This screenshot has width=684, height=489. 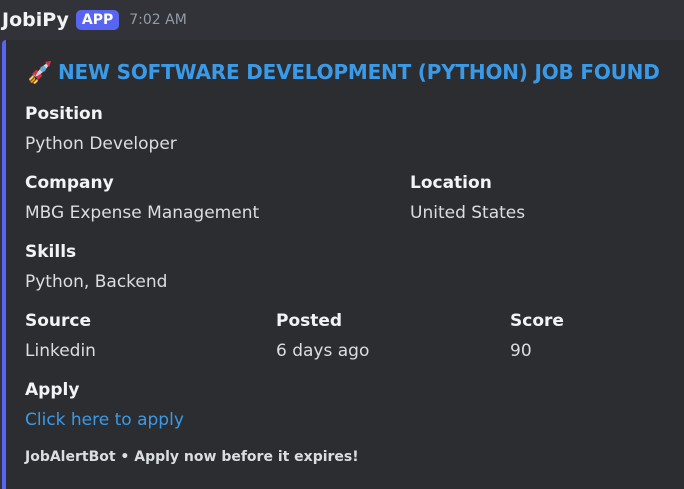 What do you see at coordinates (537, 336) in the screenshot?
I see `field-score: Score 90` at bounding box center [537, 336].